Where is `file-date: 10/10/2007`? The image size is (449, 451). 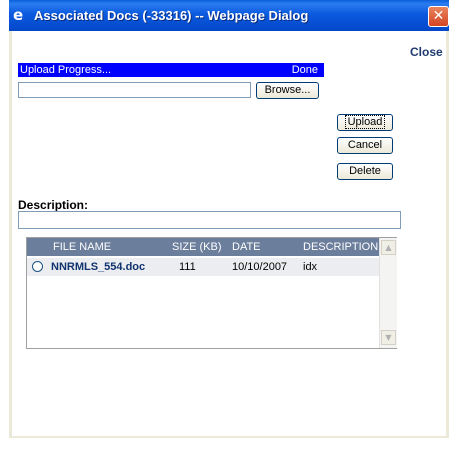 file-date: 10/10/2007 is located at coordinates (260, 267).